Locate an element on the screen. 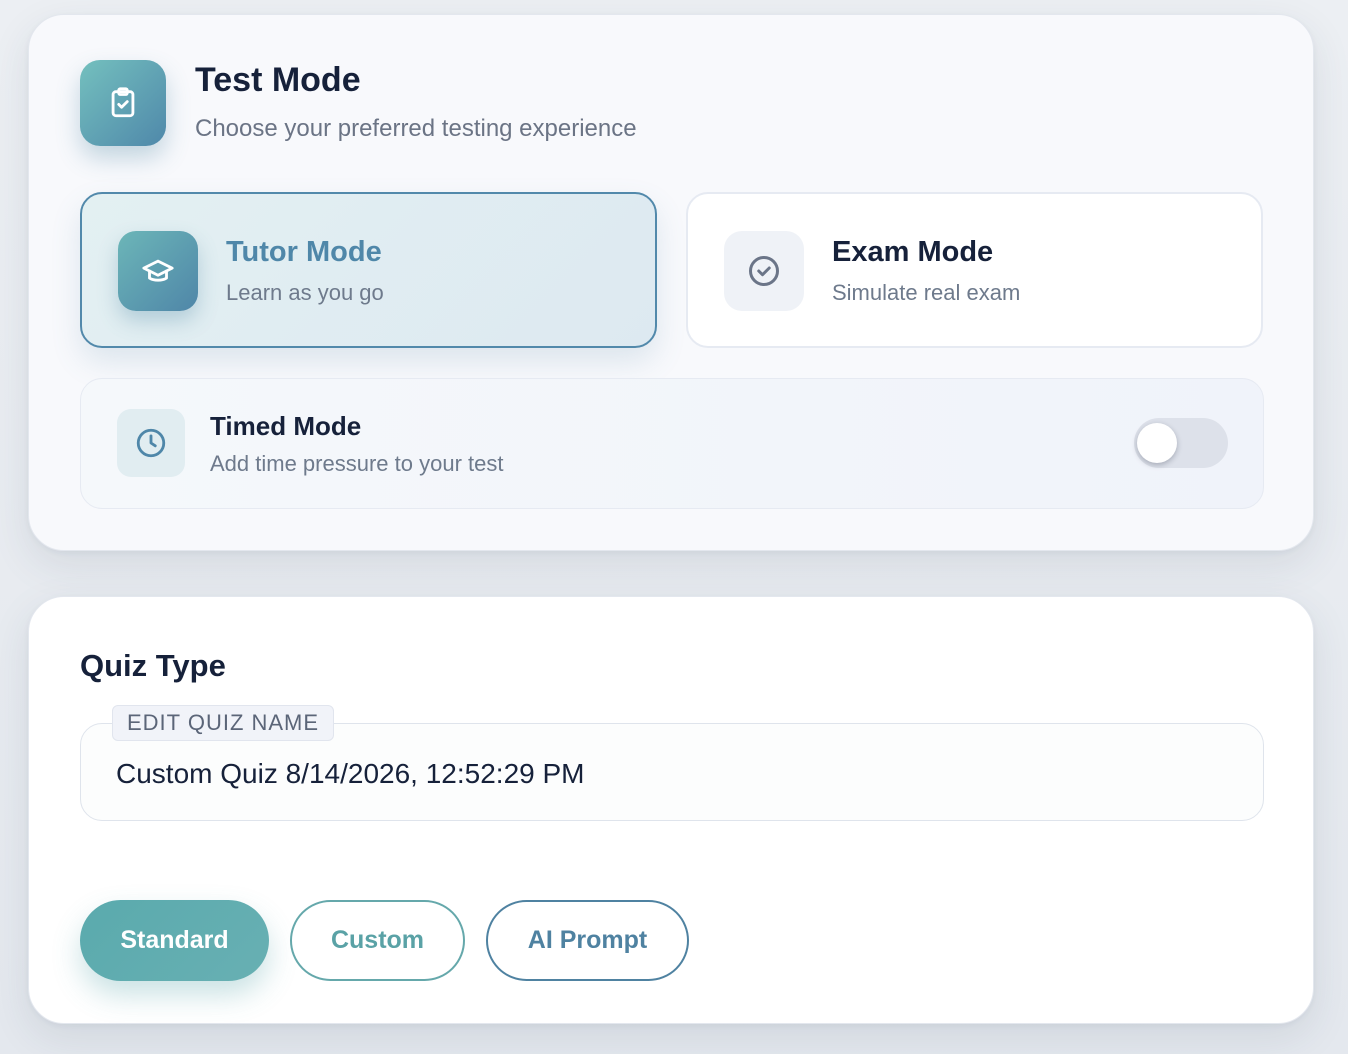  check-circle-icon is located at coordinates (764, 271).